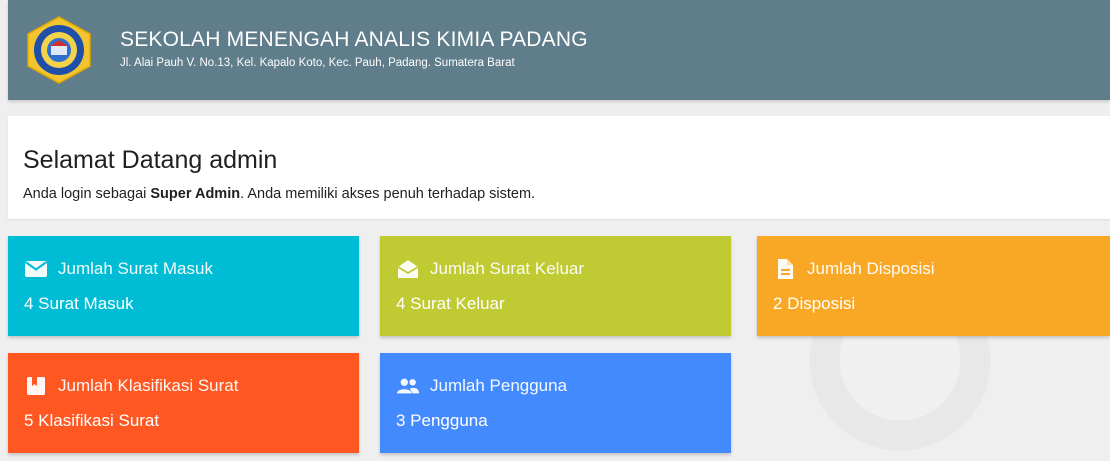 The image size is (1110, 461). What do you see at coordinates (507, 268) in the screenshot?
I see `card-title-text: Jumlah Surat Keluar` at bounding box center [507, 268].